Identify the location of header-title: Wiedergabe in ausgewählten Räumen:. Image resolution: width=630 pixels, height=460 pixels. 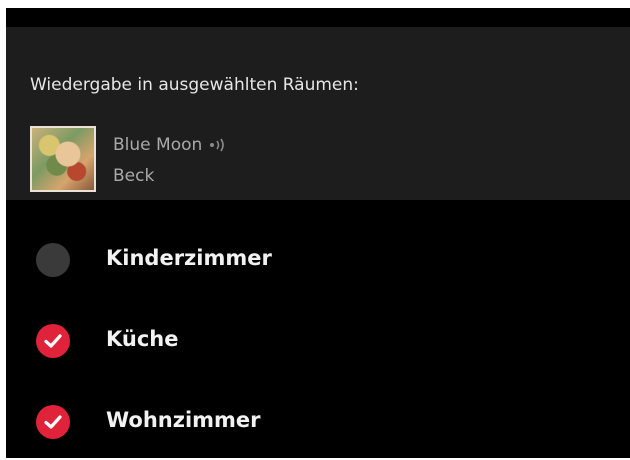
(194, 85).